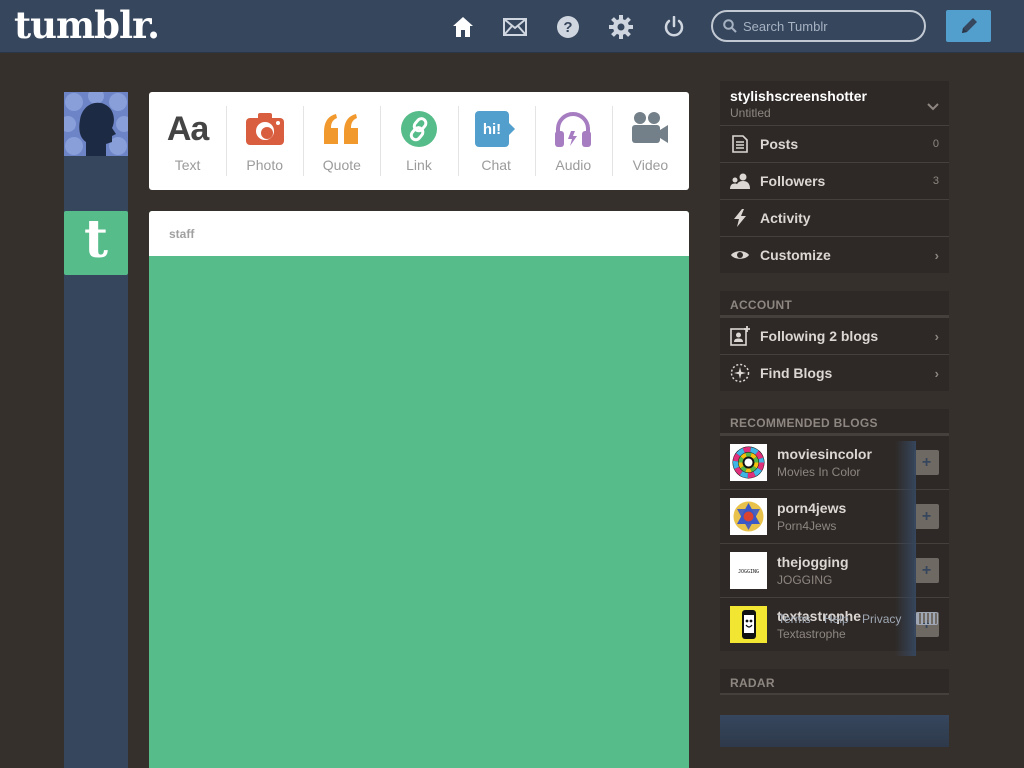 This screenshot has height=768, width=1024. Describe the element at coordinates (96, 124) in the screenshot. I see `avatar` at that location.